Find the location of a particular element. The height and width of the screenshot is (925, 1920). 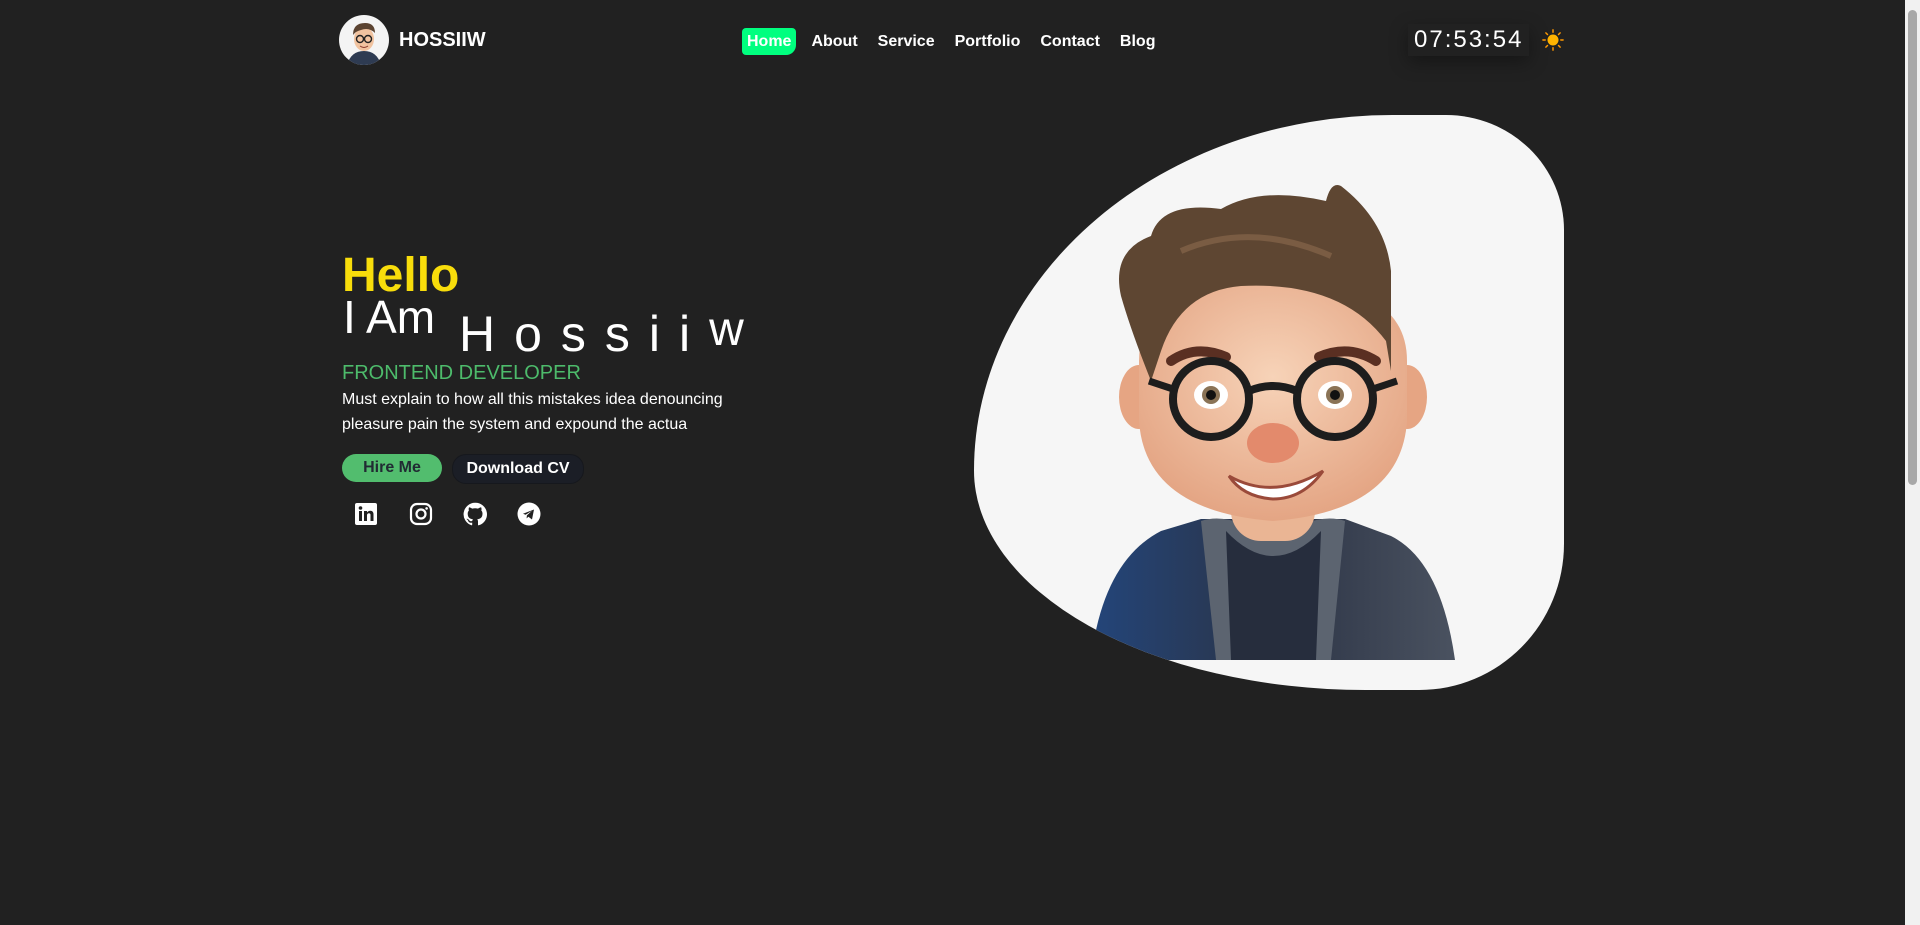

sun-icon is located at coordinates (1553, 40).